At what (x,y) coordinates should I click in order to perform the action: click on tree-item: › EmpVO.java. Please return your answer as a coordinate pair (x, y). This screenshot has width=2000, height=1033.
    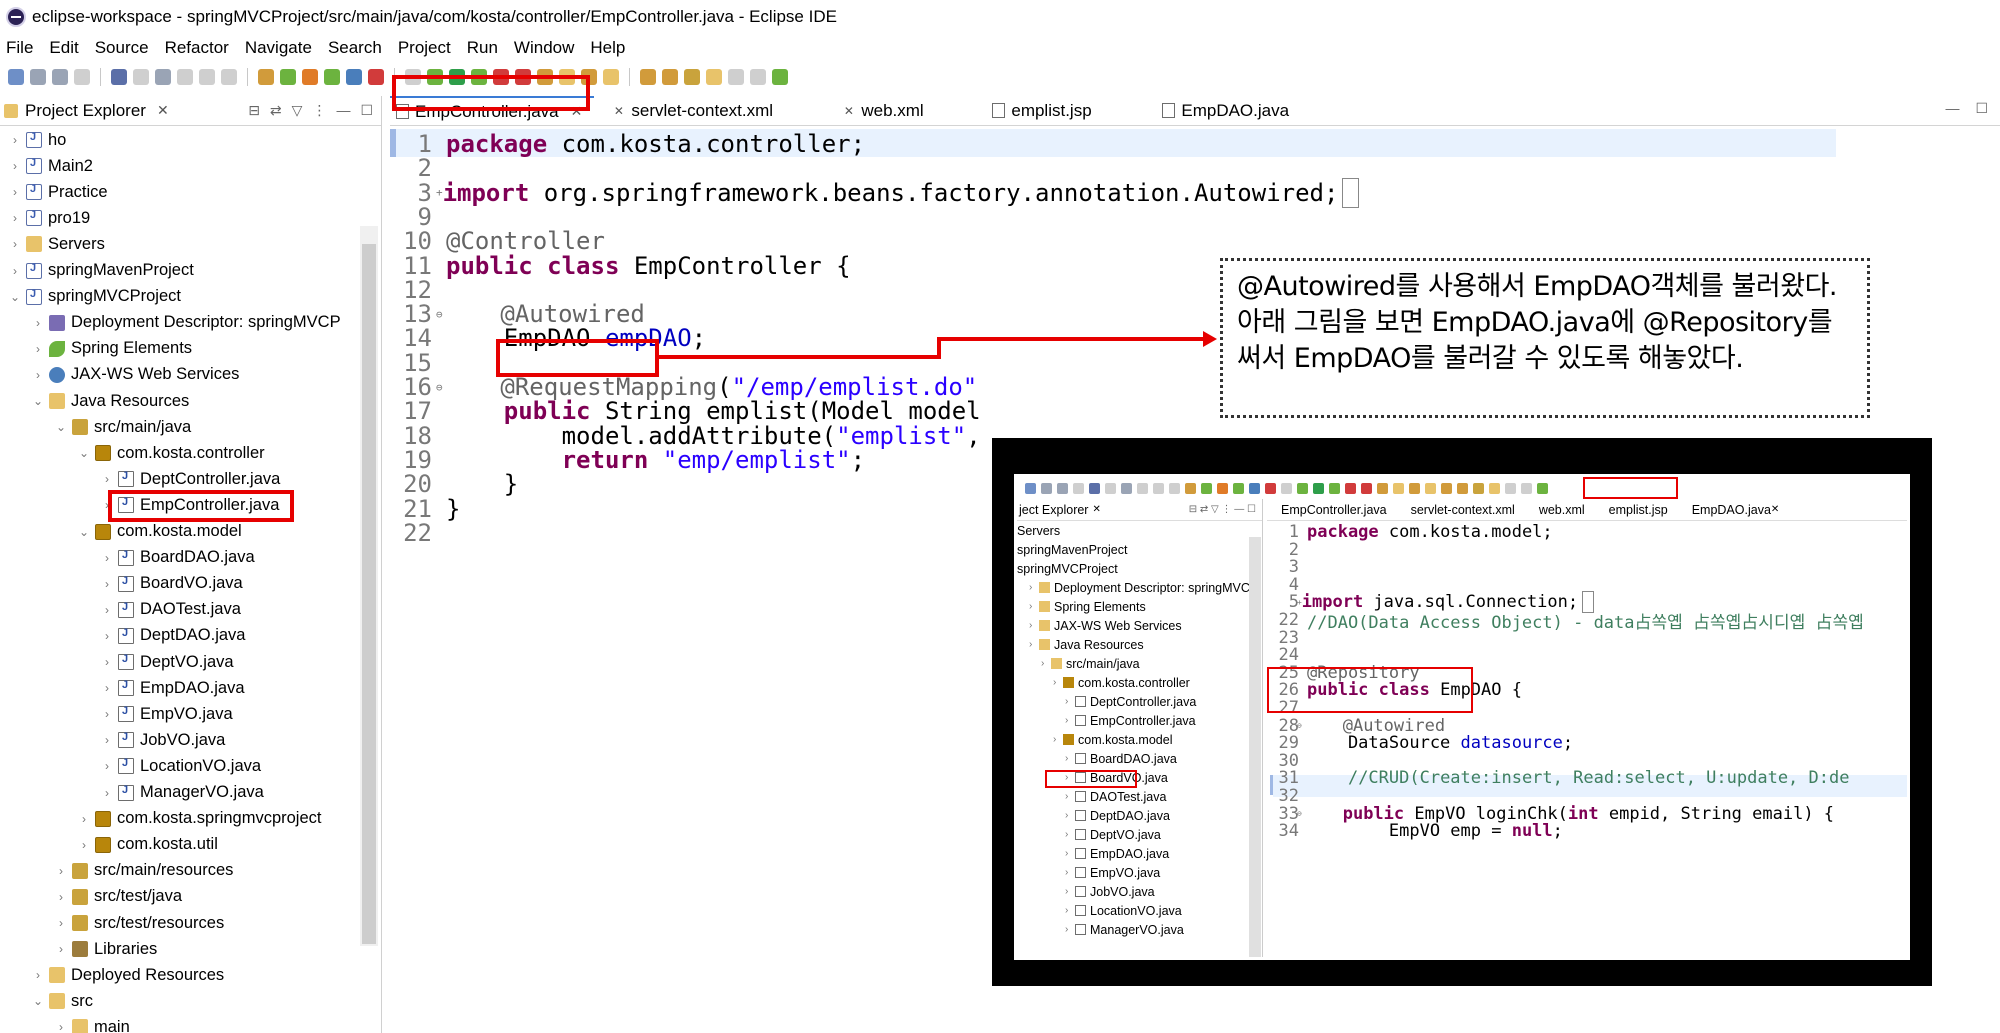
    Looking at the image, I should click on (166, 714).